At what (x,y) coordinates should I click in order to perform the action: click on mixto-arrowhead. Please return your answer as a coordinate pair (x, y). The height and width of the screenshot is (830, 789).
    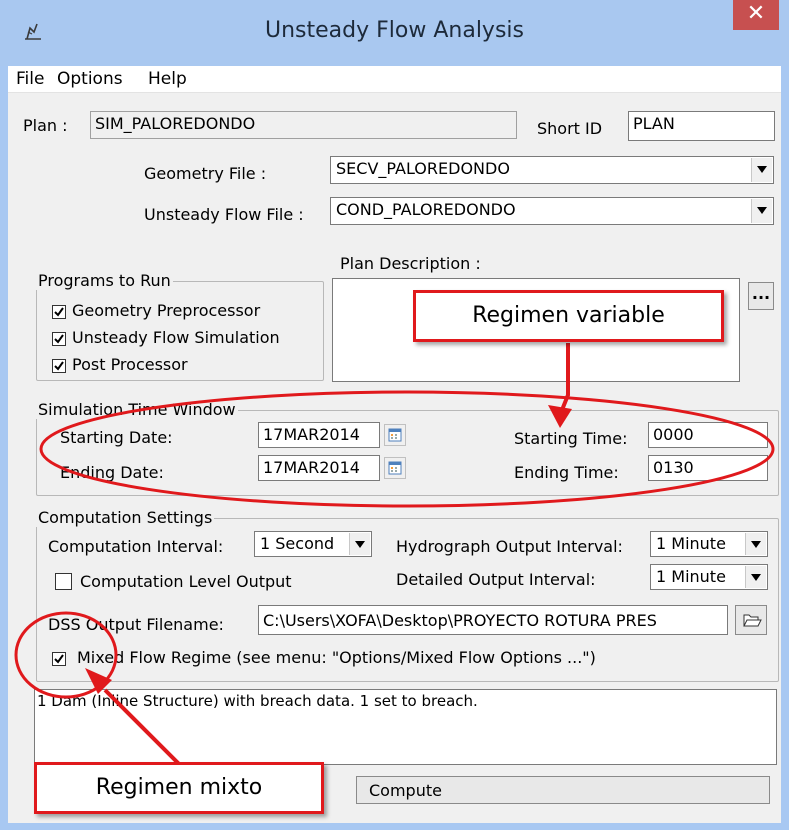
    Looking at the image, I should click on (98, 681).